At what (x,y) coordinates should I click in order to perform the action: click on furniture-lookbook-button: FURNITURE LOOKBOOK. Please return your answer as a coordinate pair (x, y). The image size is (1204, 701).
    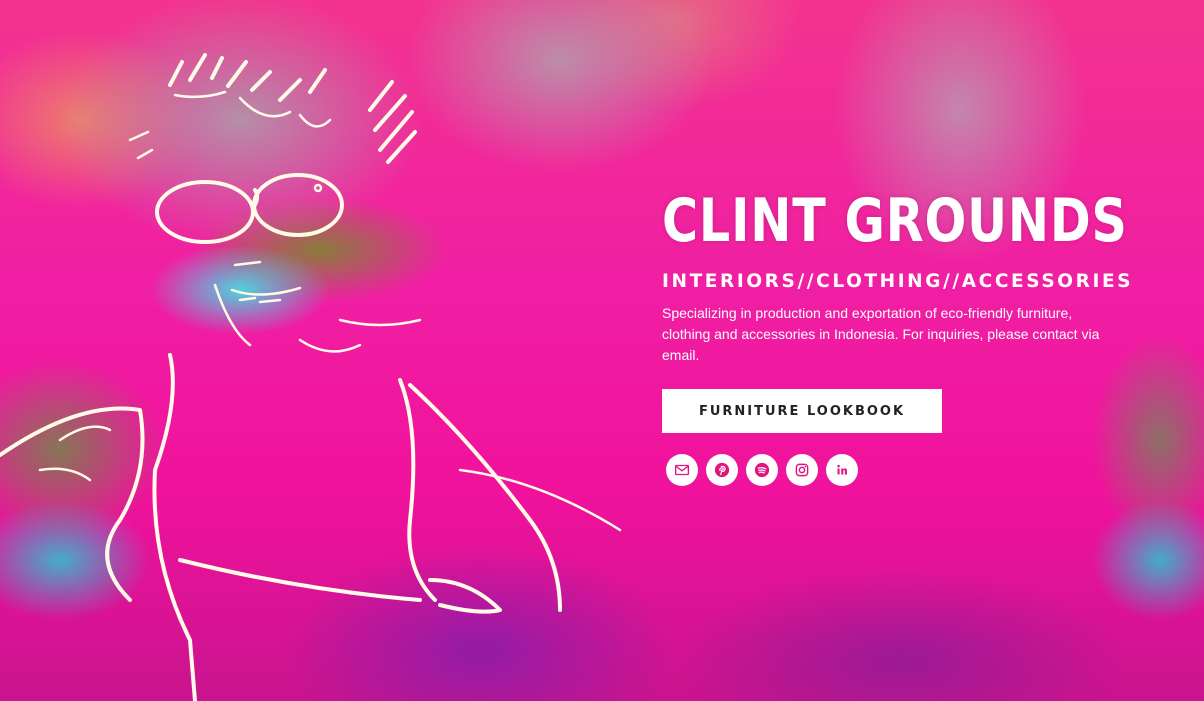
    Looking at the image, I should click on (802, 411).